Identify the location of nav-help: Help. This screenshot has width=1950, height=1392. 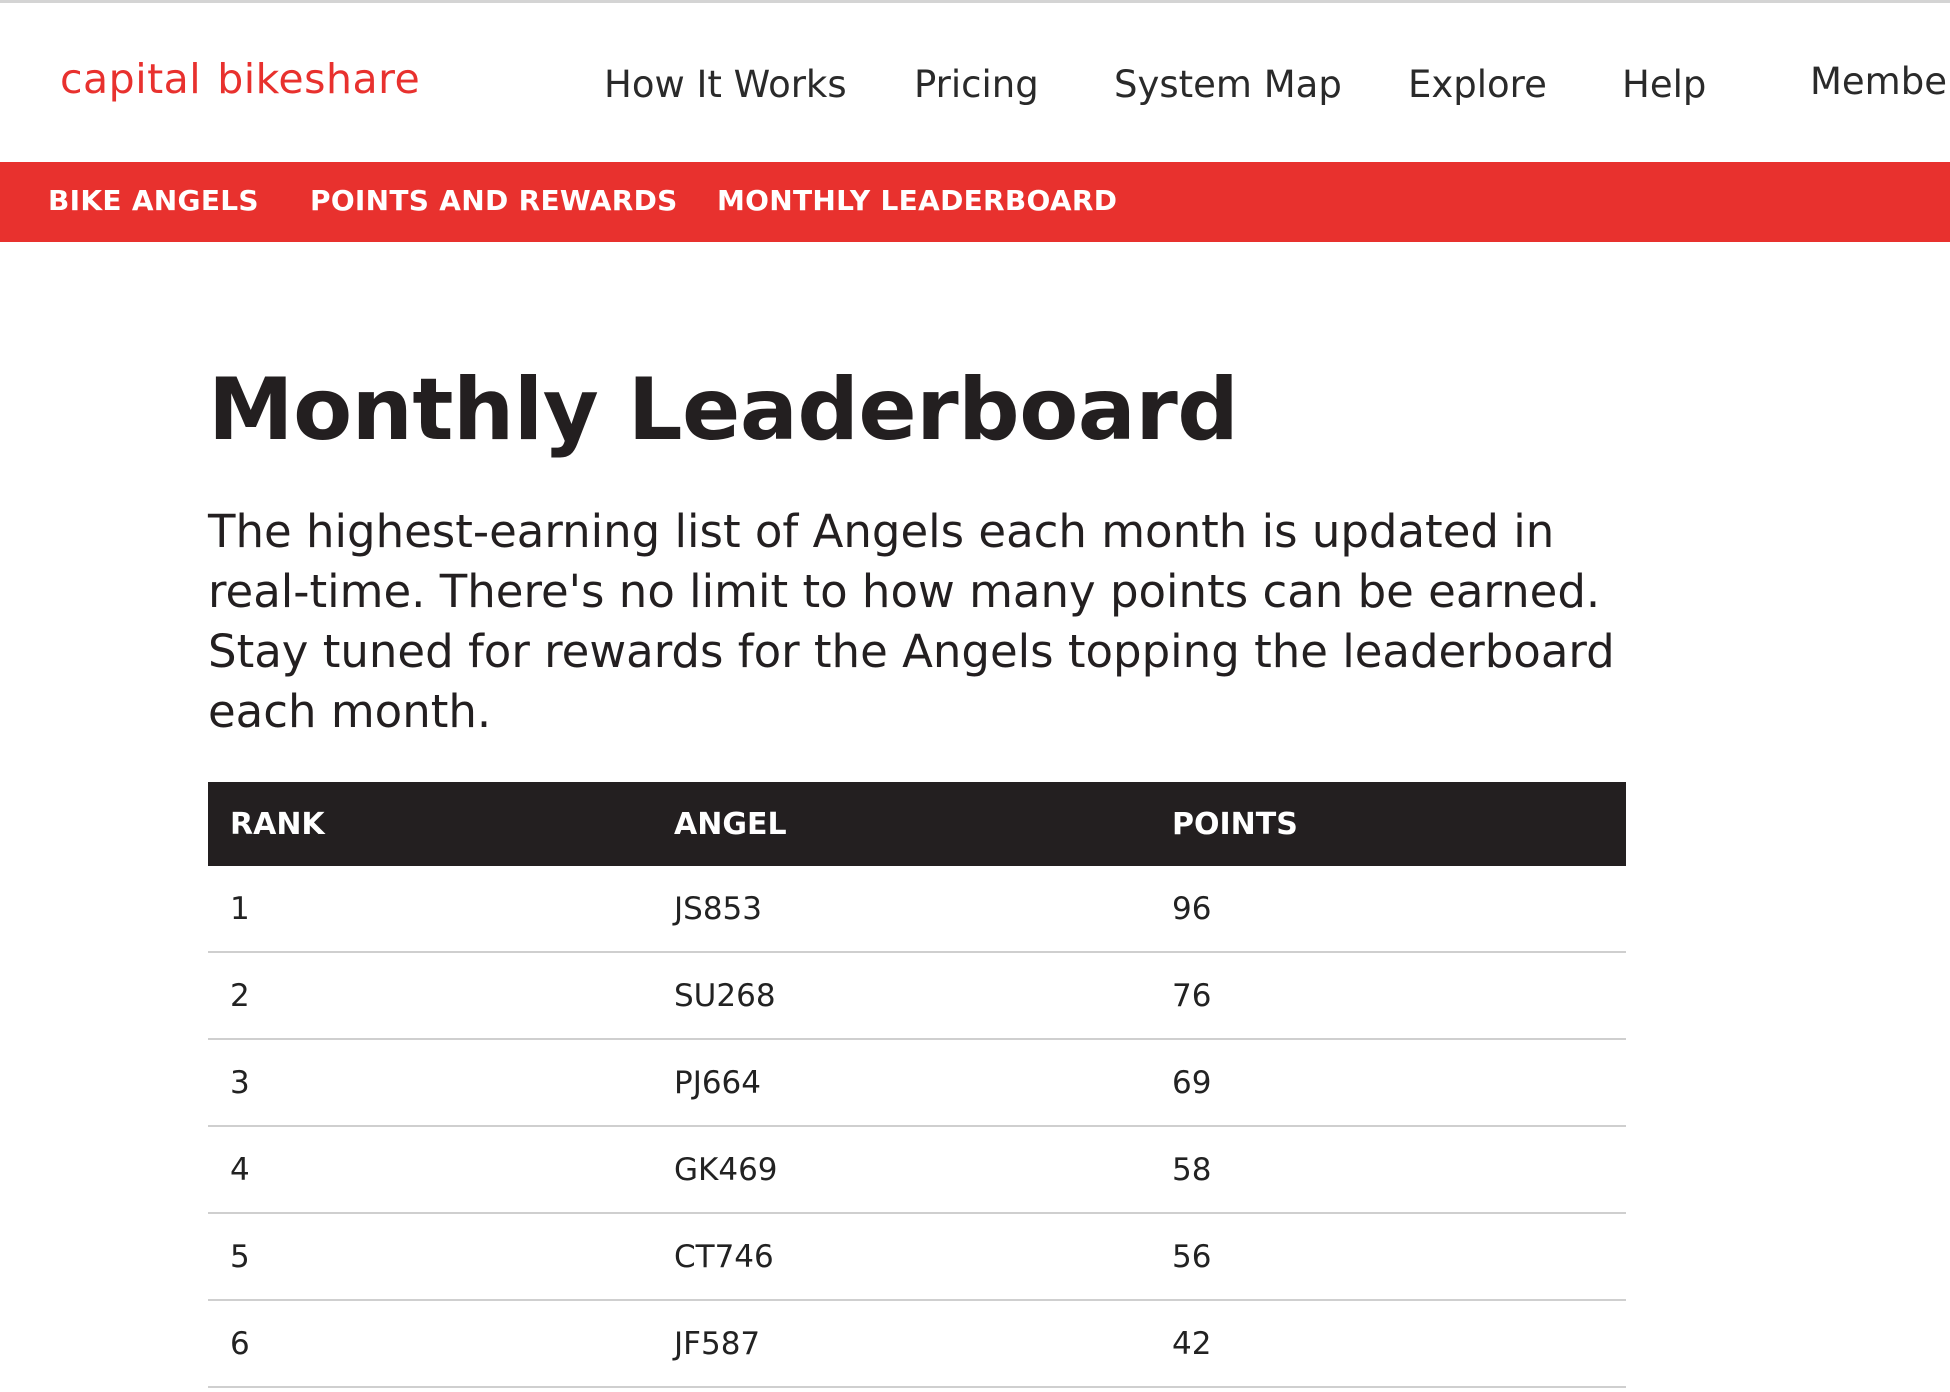
(1664, 84).